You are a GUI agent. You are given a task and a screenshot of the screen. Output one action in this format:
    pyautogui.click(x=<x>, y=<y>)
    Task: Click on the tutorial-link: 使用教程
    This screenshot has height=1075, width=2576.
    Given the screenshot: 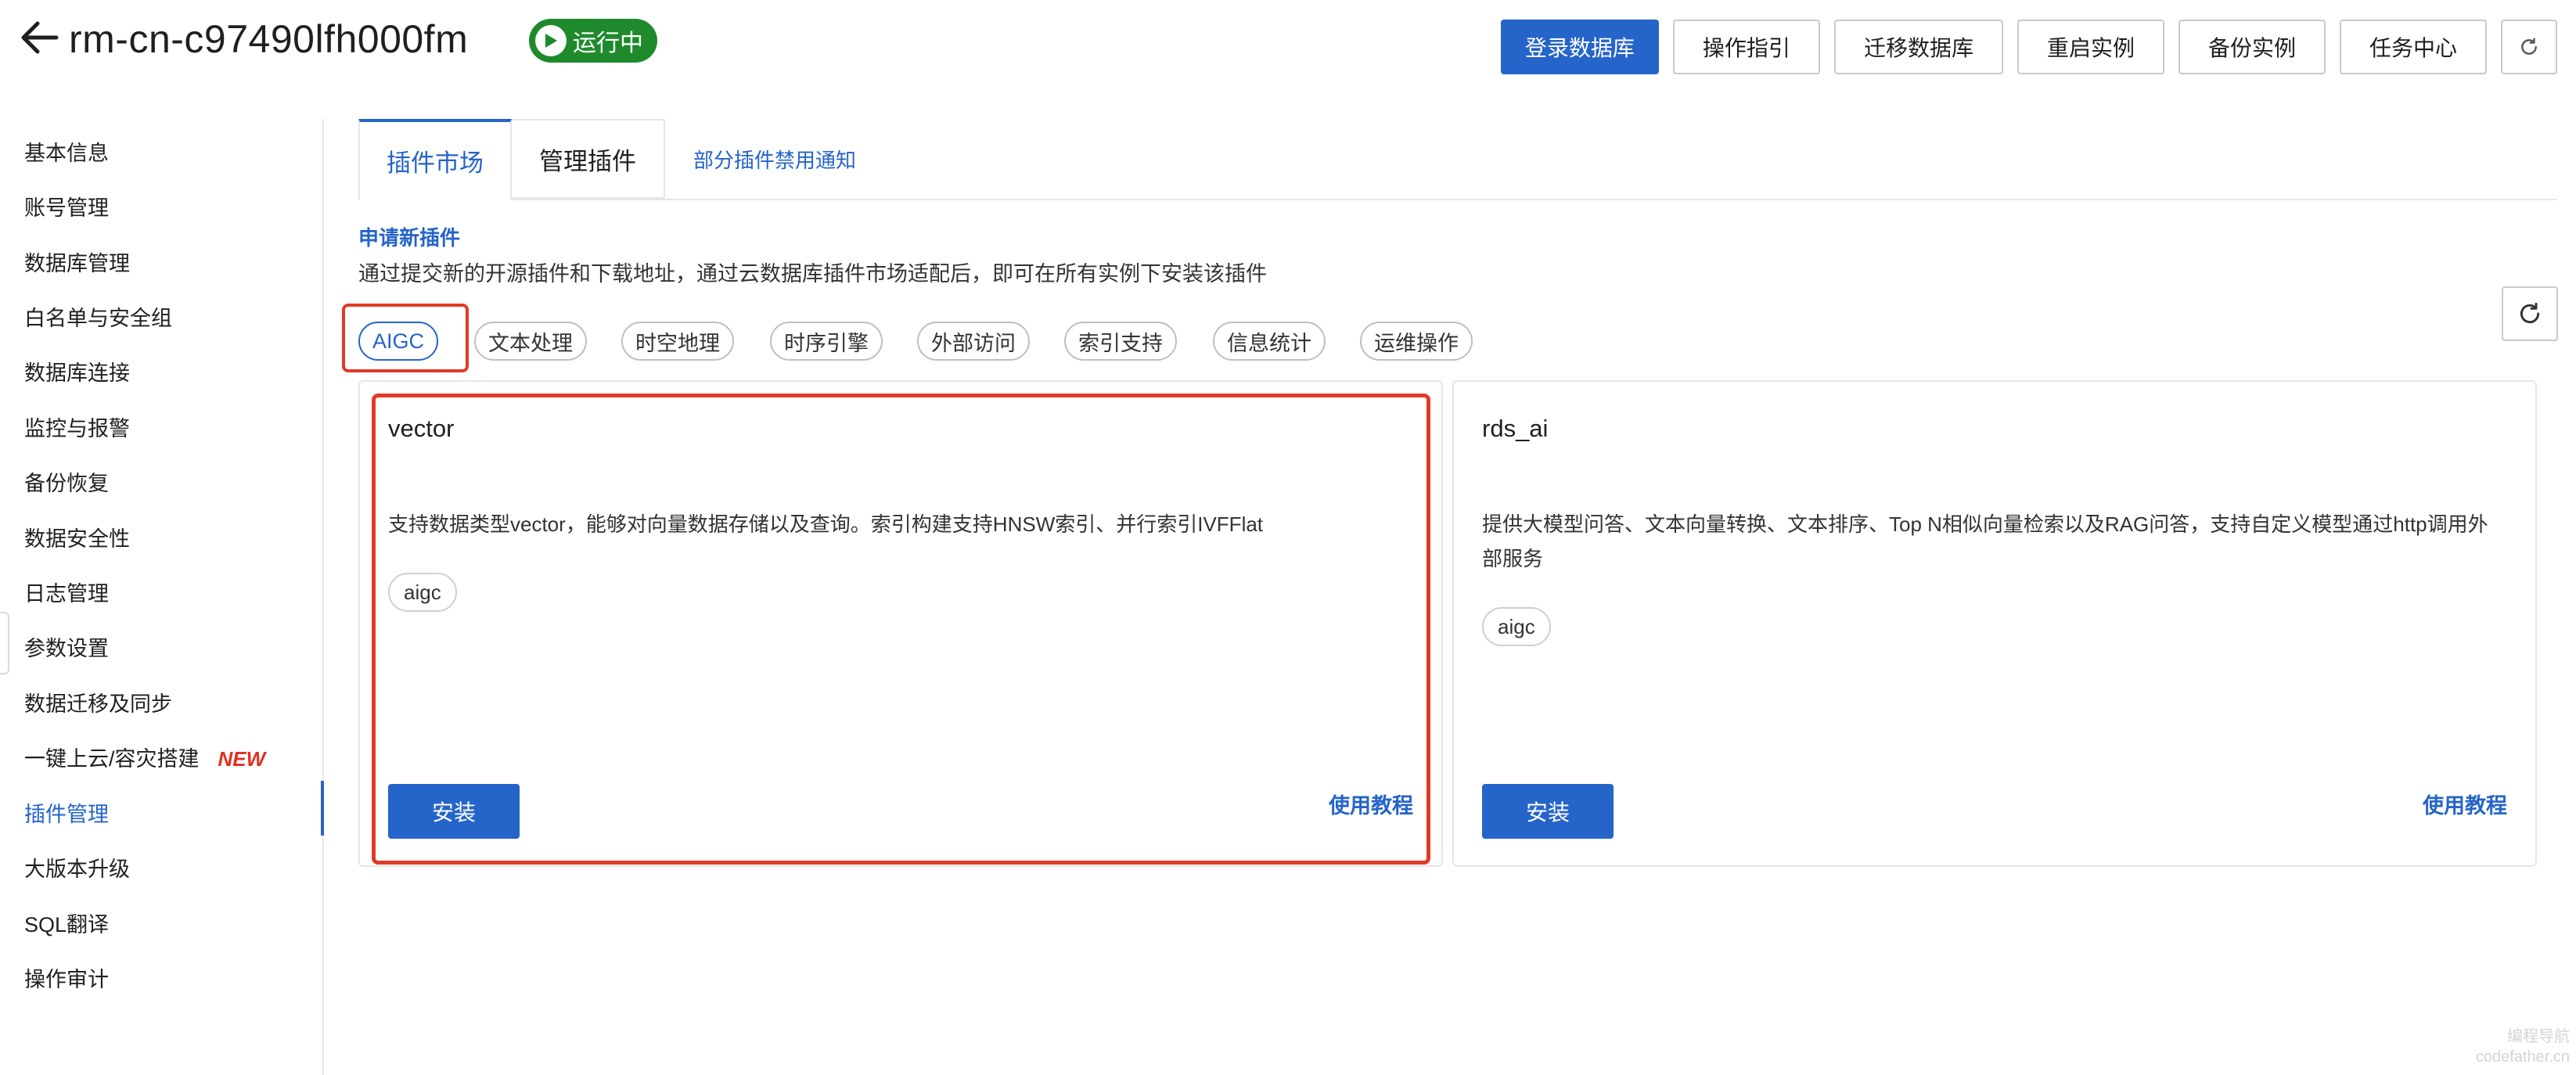 What is the action you would take?
    pyautogui.click(x=2465, y=804)
    